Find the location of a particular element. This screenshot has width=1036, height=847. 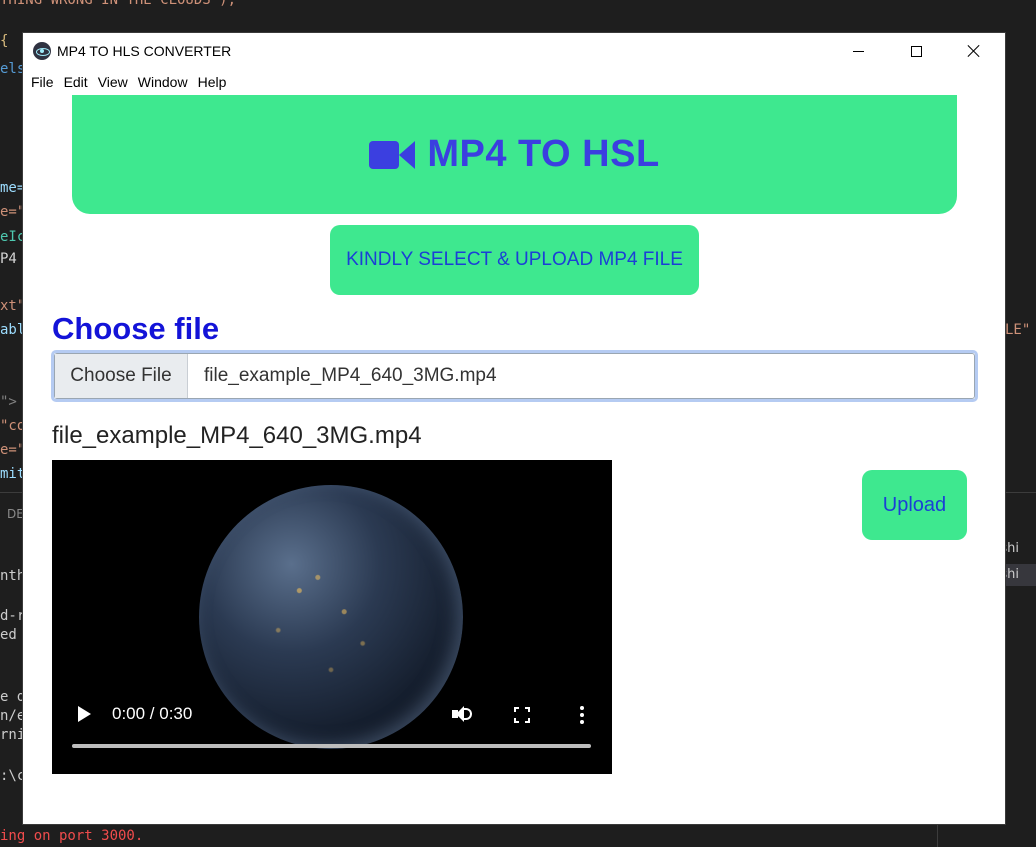

choose-file-button: Choose File is located at coordinates (121, 376).